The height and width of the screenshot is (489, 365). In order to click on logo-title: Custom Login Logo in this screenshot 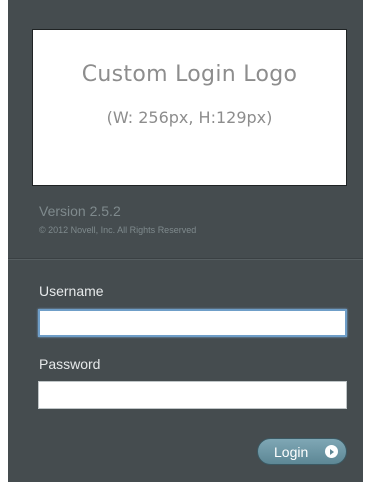, I will do `click(189, 74)`.